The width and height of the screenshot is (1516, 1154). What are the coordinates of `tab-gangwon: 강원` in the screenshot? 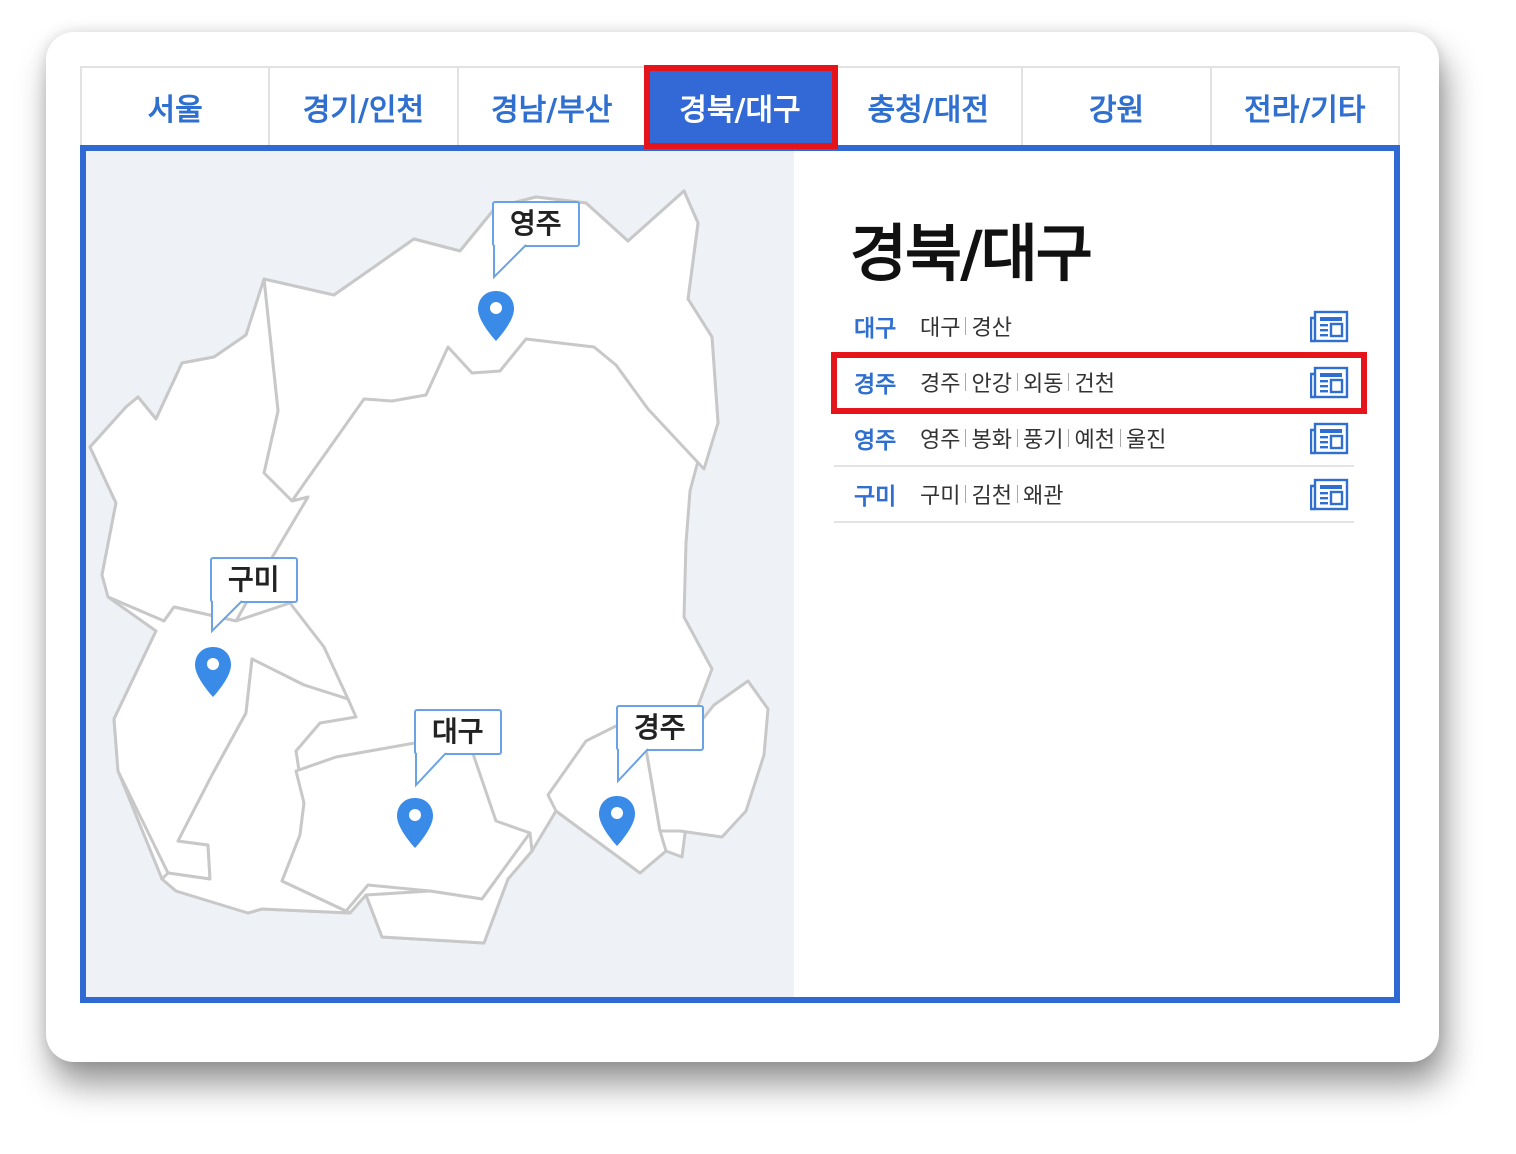 It's located at (1117, 107).